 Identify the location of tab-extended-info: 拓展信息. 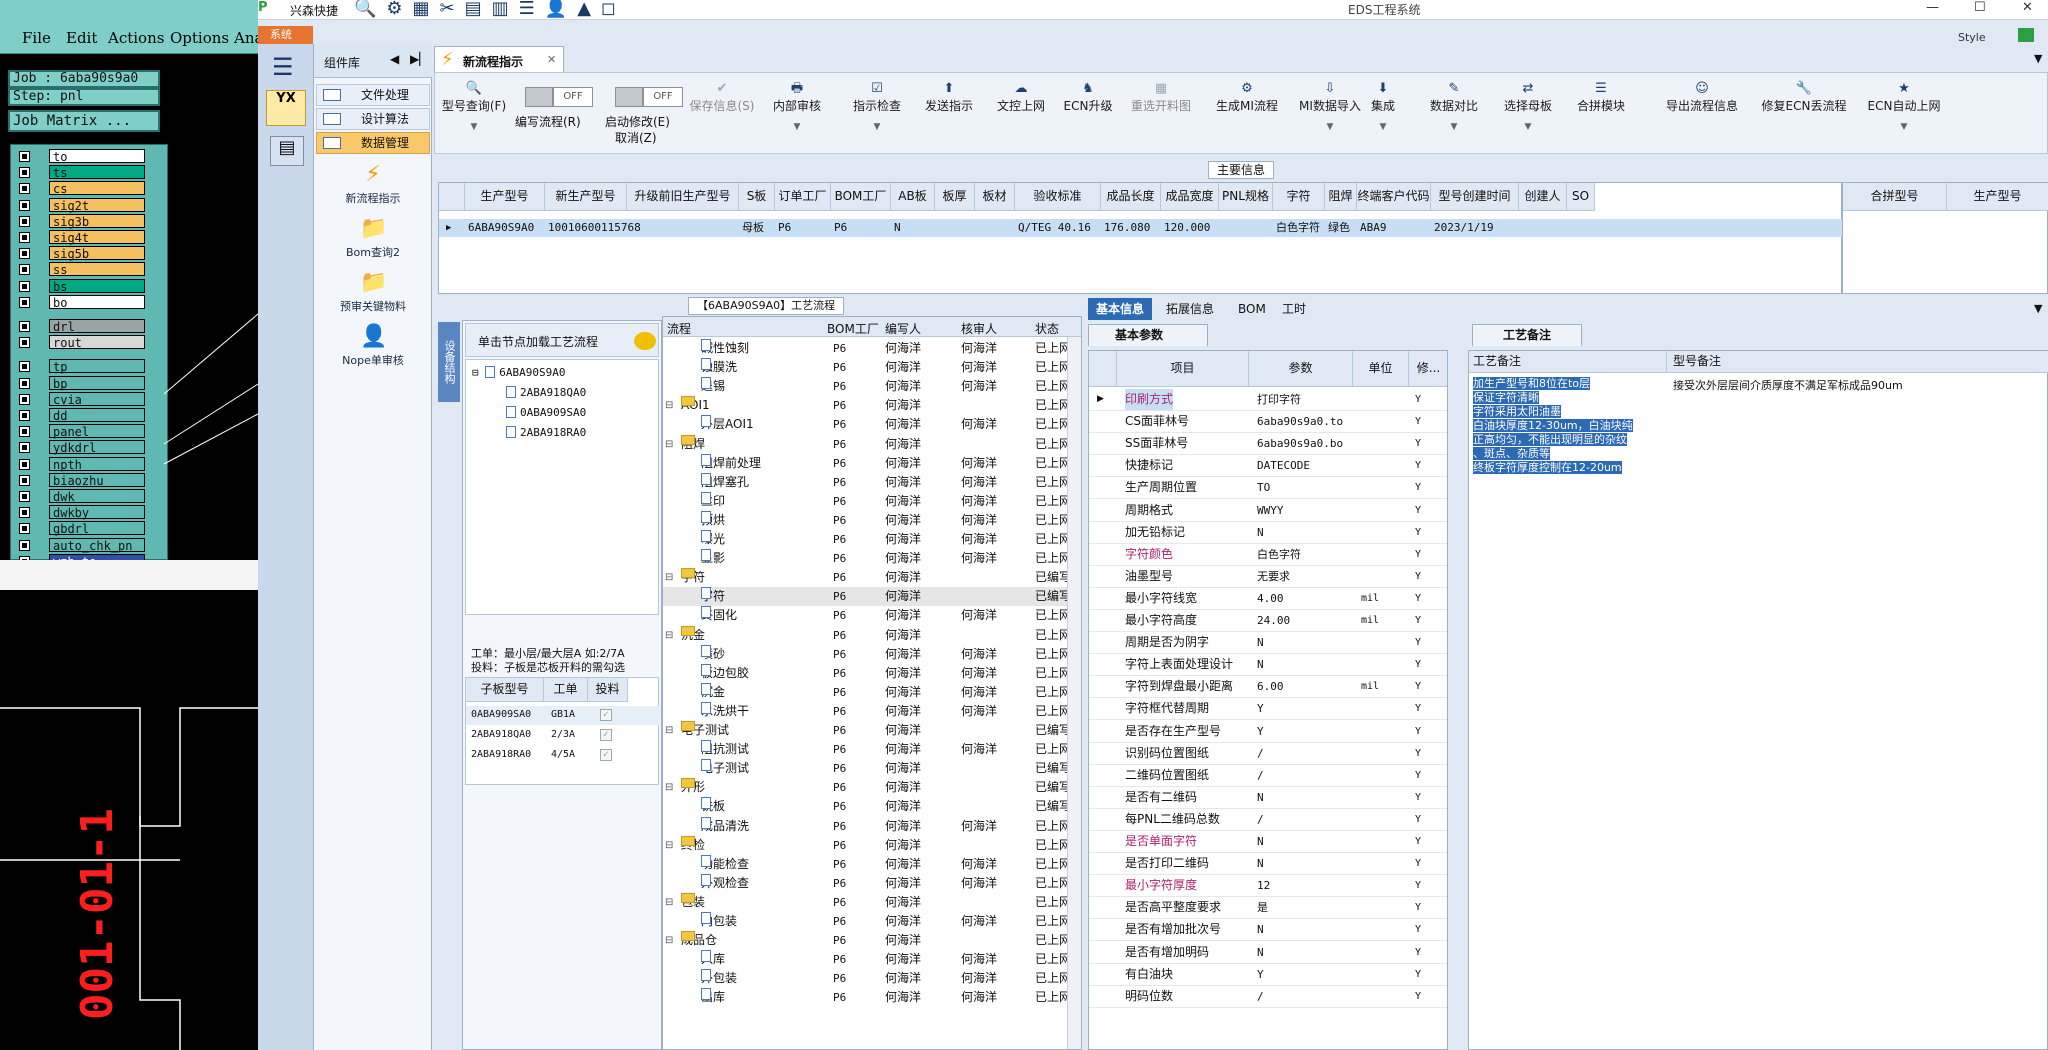
(1190, 309).